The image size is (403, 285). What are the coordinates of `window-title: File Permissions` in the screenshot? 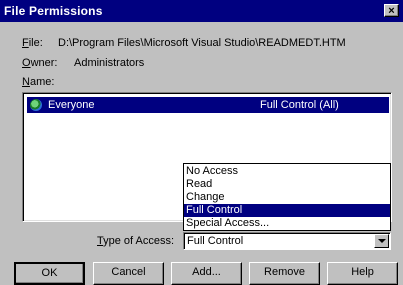 It's located at (53, 11).